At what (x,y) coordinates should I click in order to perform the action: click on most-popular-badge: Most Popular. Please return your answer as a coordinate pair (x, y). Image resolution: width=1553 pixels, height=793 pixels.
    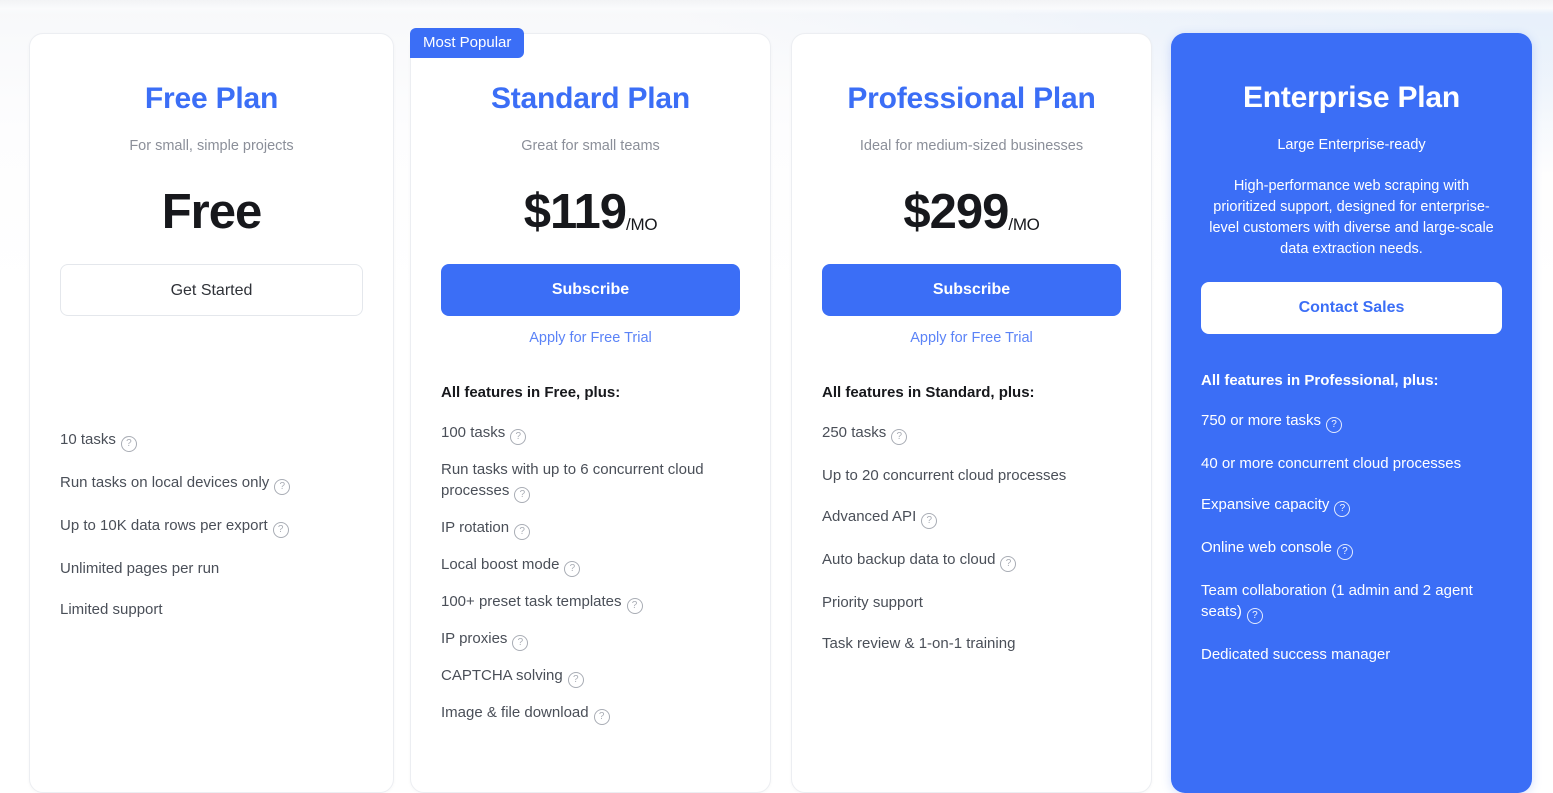
    Looking at the image, I should click on (467, 43).